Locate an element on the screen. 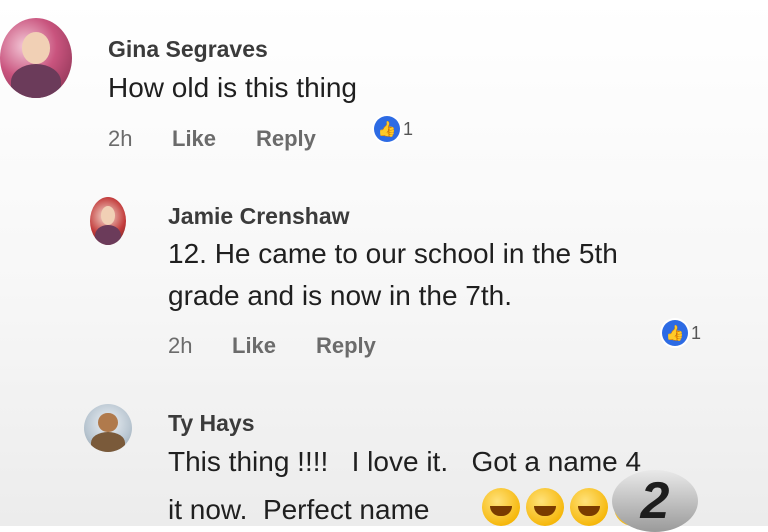  comment-text-line-1: This thing !!!! I love it. Got a name 4 is located at coordinates (405, 461).